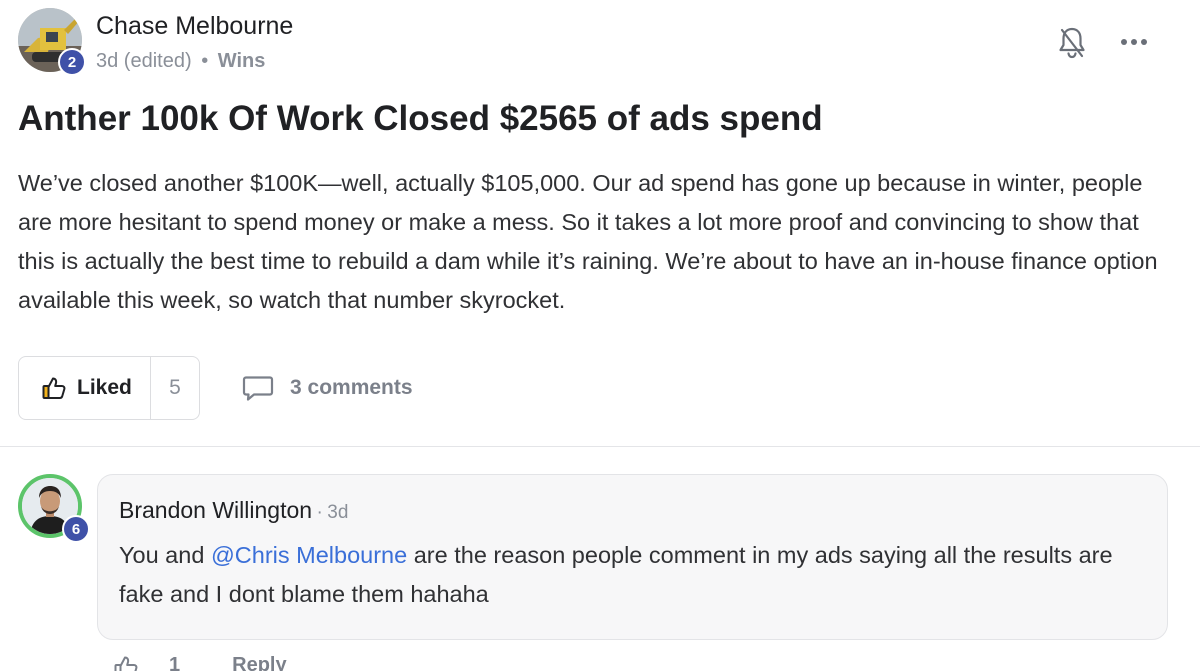 This screenshot has width=1200, height=671. What do you see at coordinates (194, 26) in the screenshot?
I see `author-name: Chase Melbourne` at bounding box center [194, 26].